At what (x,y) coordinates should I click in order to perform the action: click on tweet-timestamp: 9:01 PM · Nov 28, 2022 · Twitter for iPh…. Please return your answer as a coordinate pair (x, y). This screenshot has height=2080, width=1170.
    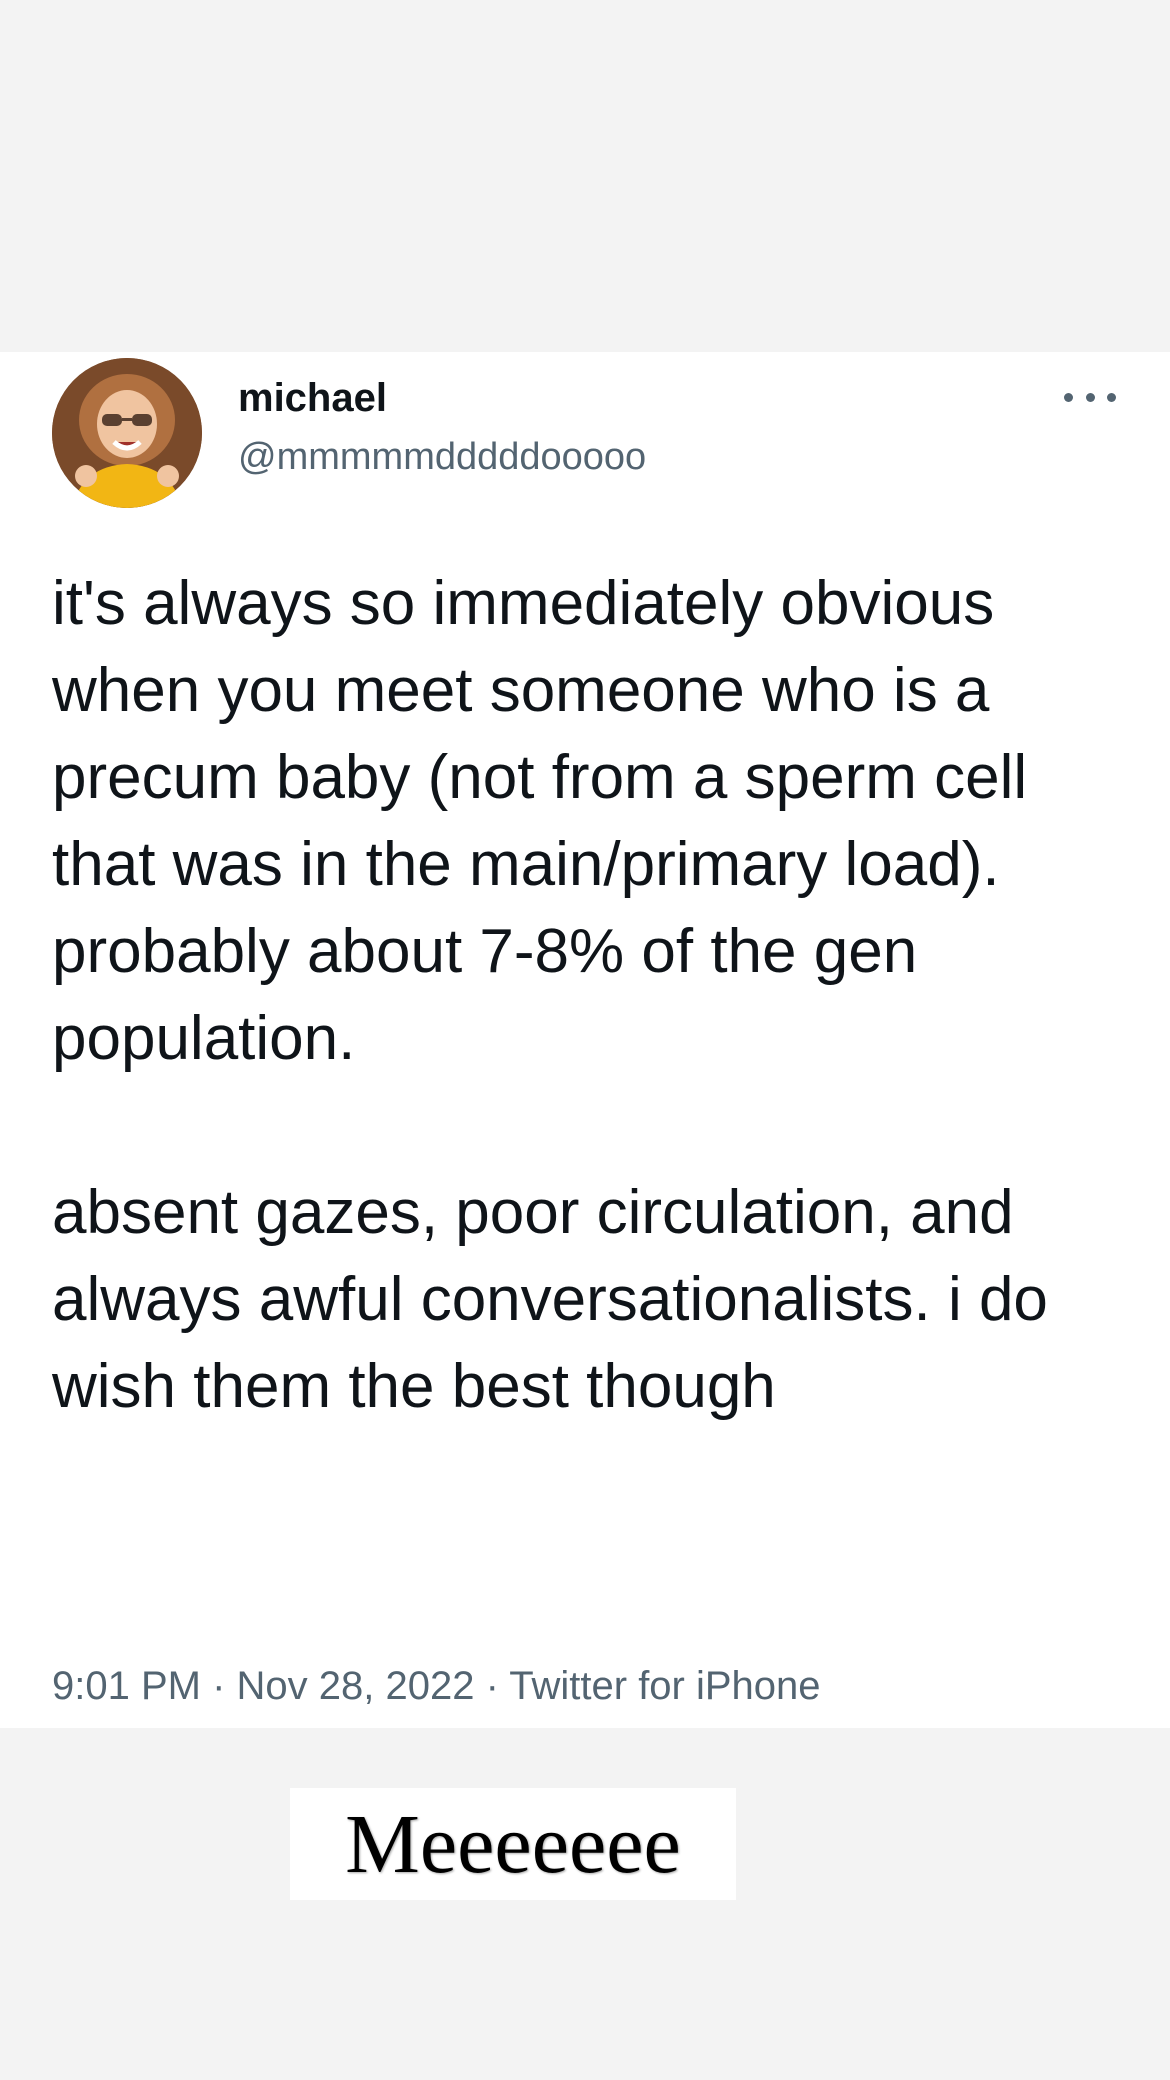
    Looking at the image, I should click on (436, 1686).